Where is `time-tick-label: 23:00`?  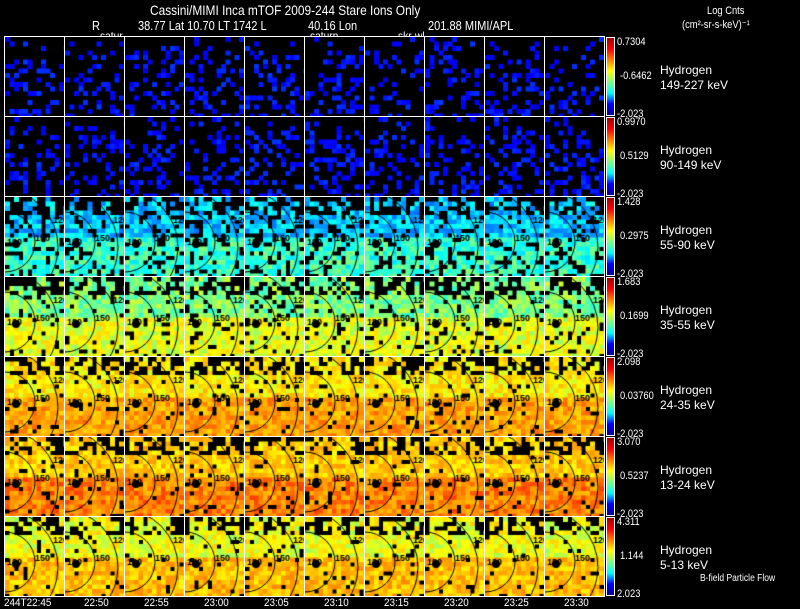
time-tick-label: 23:00 is located at coordinates (216, 603).